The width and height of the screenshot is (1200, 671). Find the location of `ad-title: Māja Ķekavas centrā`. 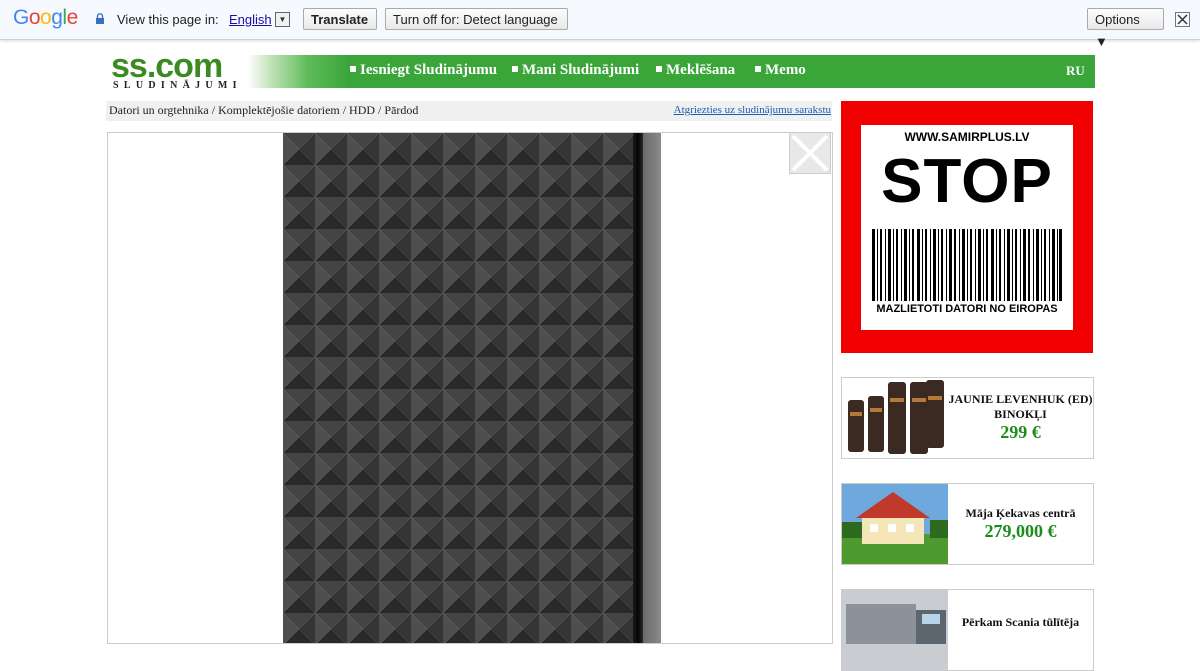

ad-title: Māja Ķekavas centrā is located at coordinates (1020, 513).